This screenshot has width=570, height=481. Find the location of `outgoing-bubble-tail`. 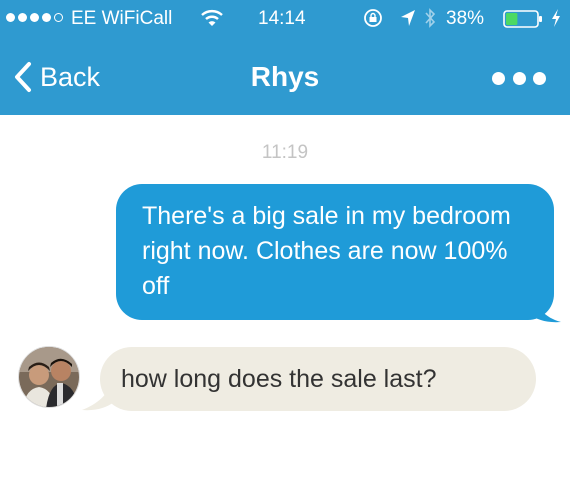

outgoing-bubble-tail is located at coordinates (545, 306).